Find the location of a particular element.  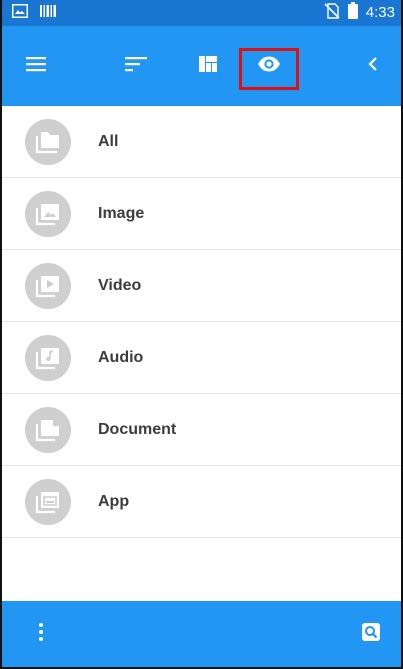

category-label: Document is located at coordinates (137, 429).